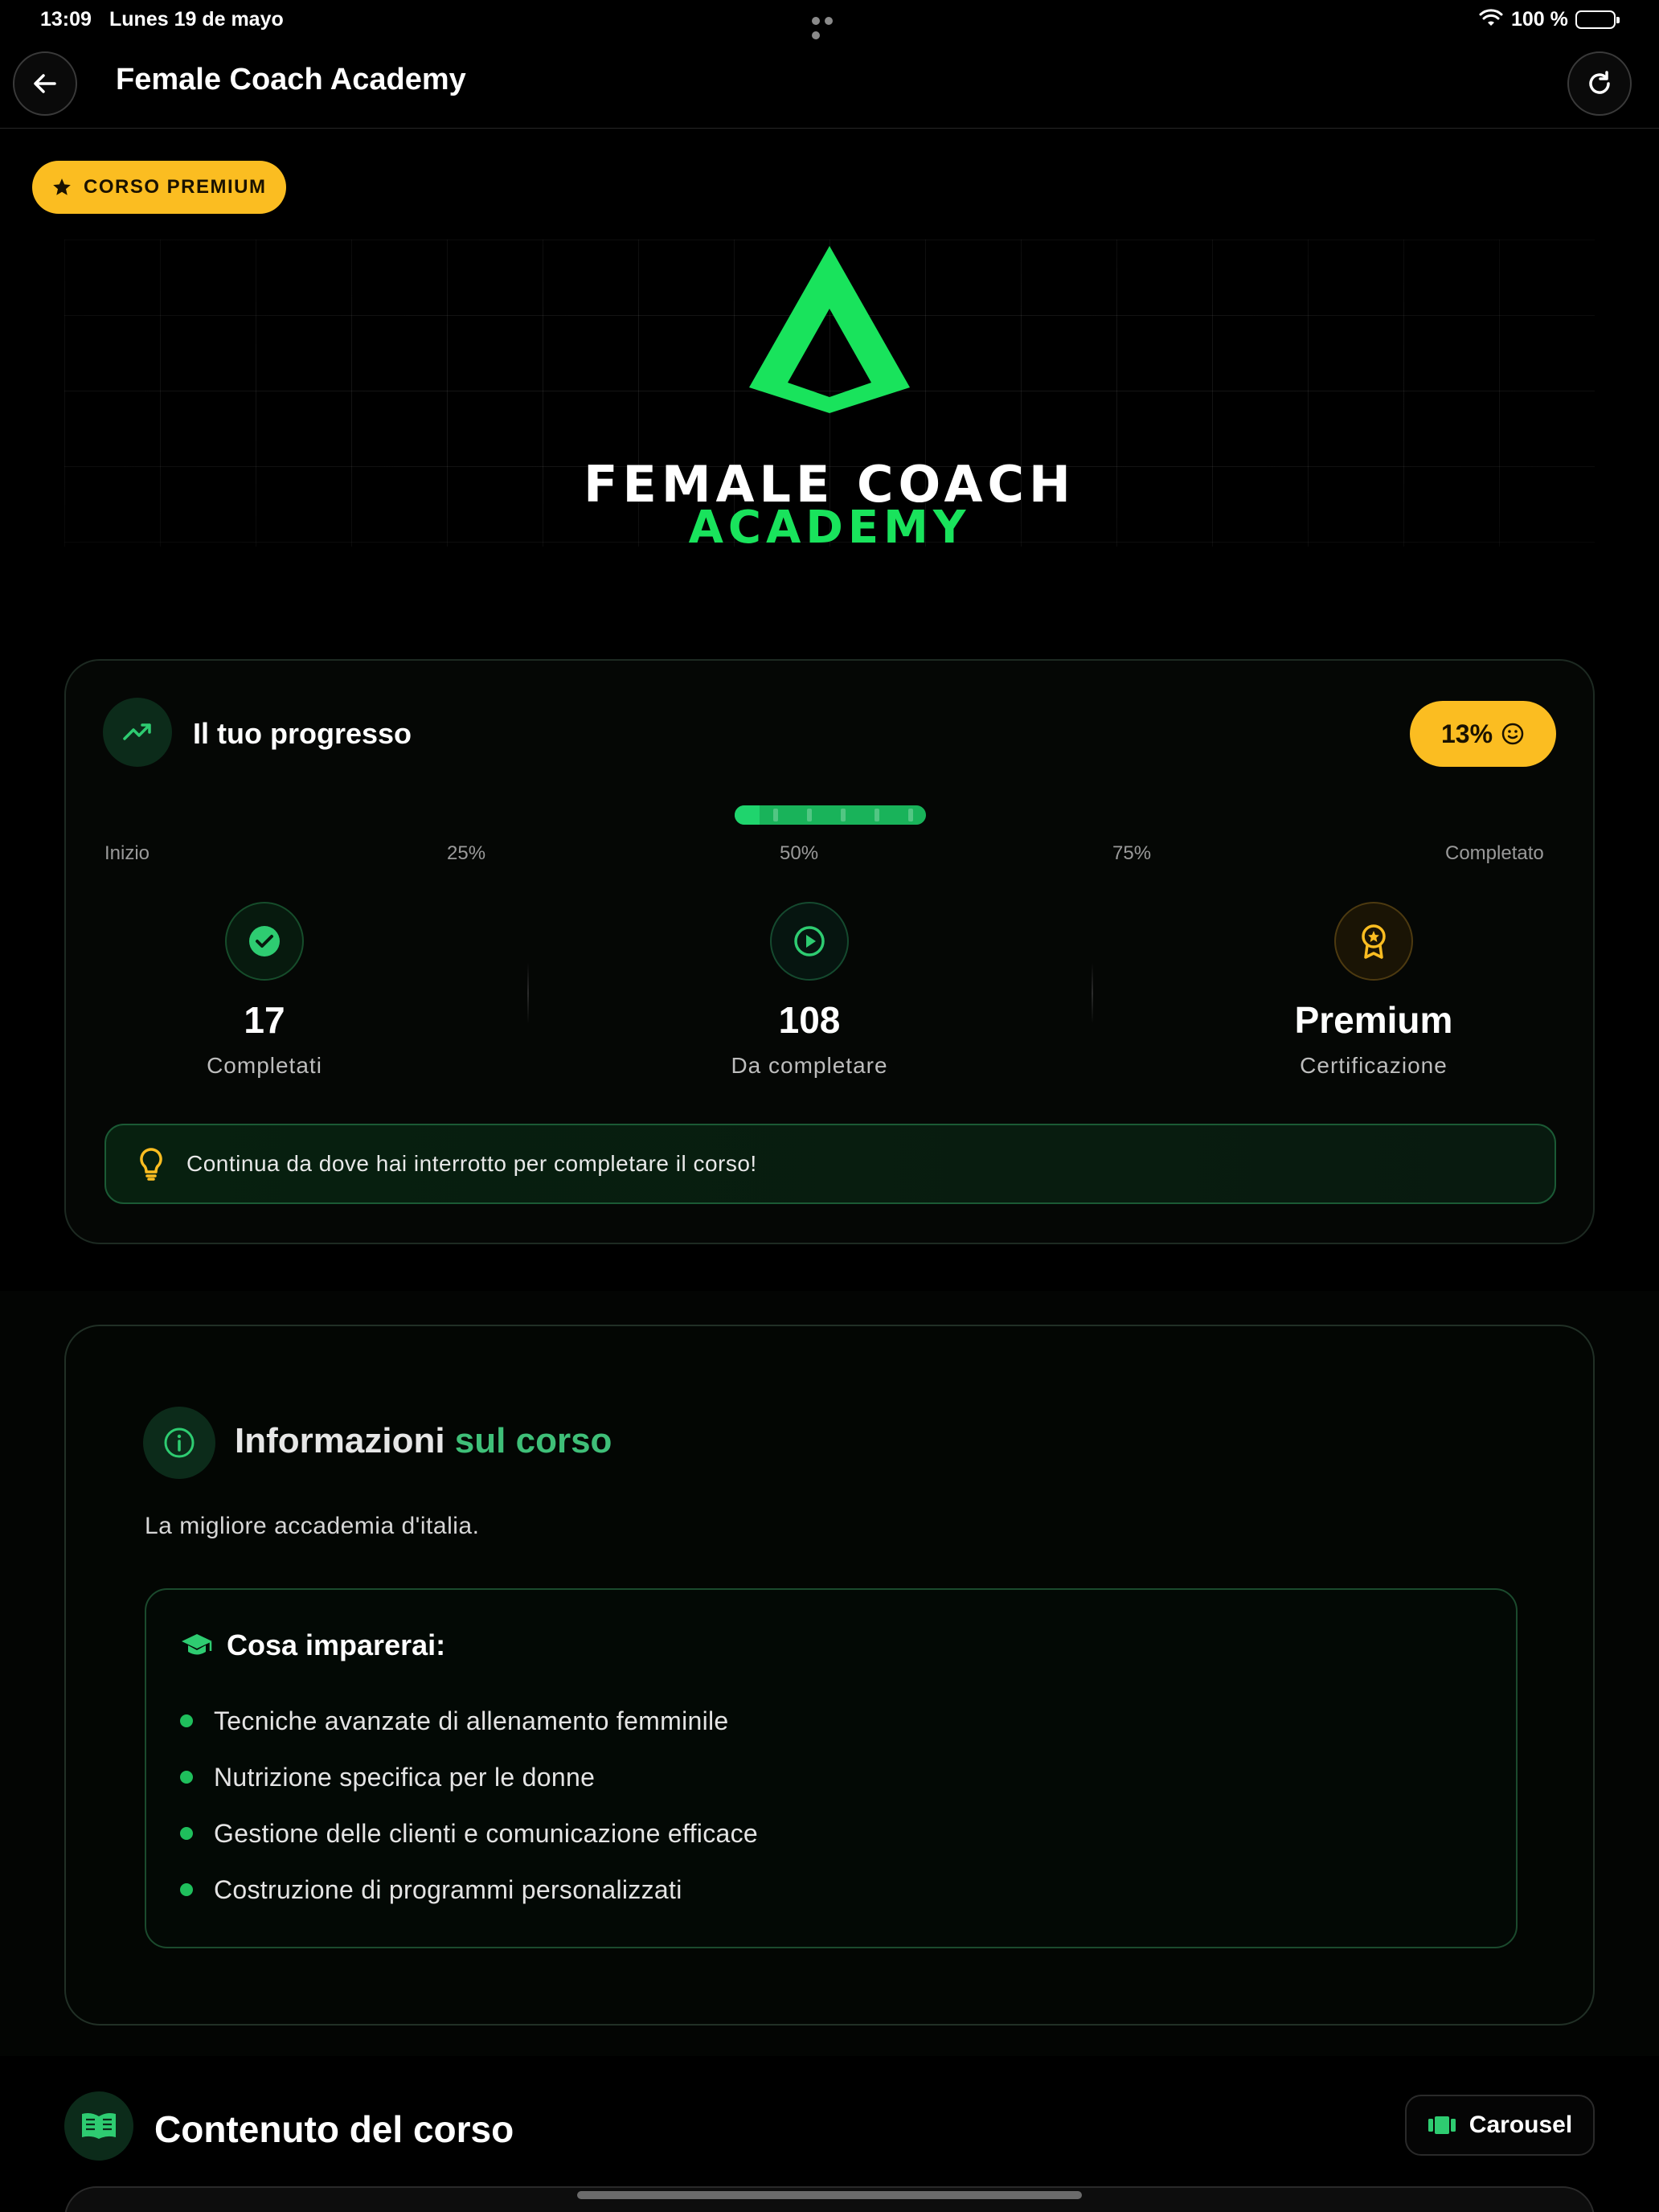  I want to click on back-button, so click(45, 83).